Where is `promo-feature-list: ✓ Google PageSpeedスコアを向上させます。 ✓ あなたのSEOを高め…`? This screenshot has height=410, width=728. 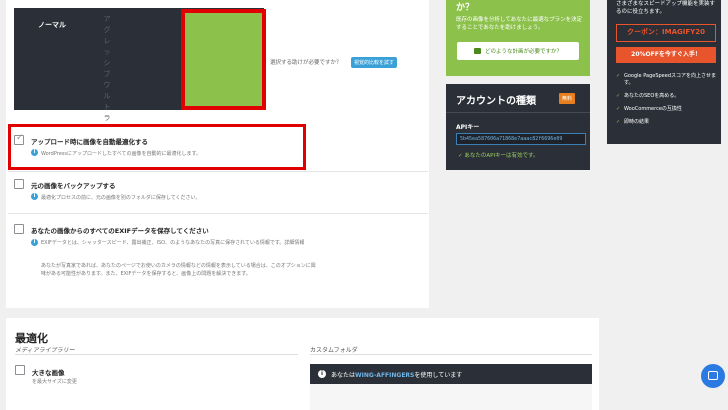
promo-feature-list: ✓ Google PageSpeedスコアを向上させます。 ✓ あなたのSEOを高め… is located at coordinates (668, 102).